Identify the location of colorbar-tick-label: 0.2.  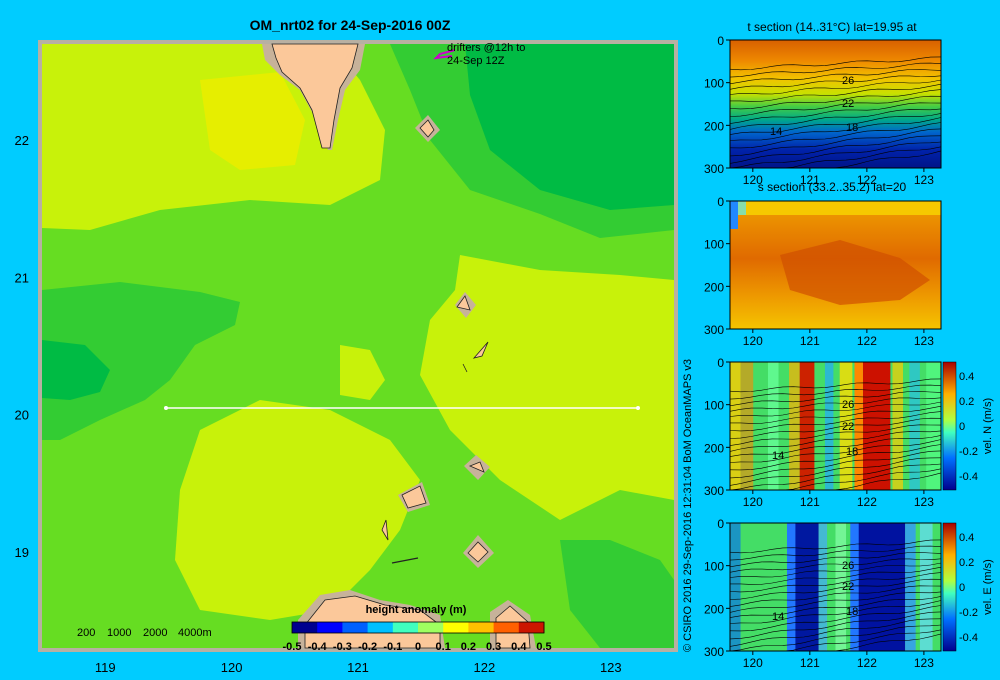
(468, 647).